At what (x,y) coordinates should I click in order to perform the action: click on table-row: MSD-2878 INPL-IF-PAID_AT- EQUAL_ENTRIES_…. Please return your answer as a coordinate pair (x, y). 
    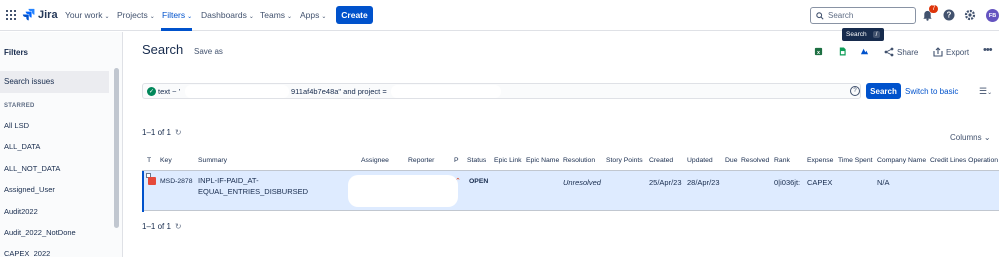
    Looking at the image, I should click on (570, 191).